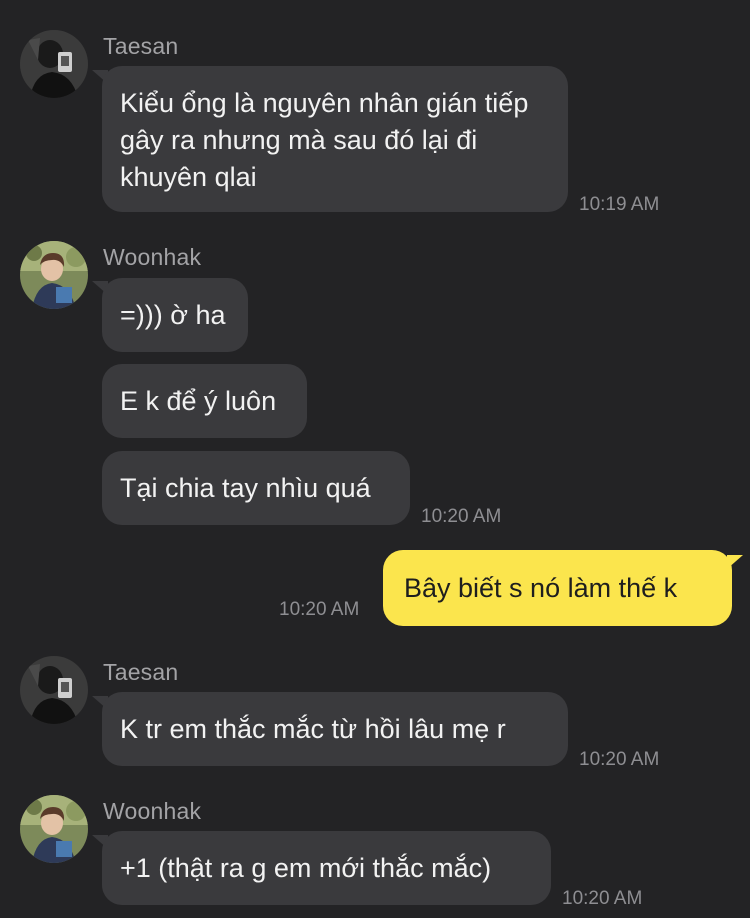 This screenshot has width=750, height=918. What do you see at coordinates (619, 204) in the screenshot?
I see `message-timestamp: 10:19 AM` at bounding box center [619, 204].